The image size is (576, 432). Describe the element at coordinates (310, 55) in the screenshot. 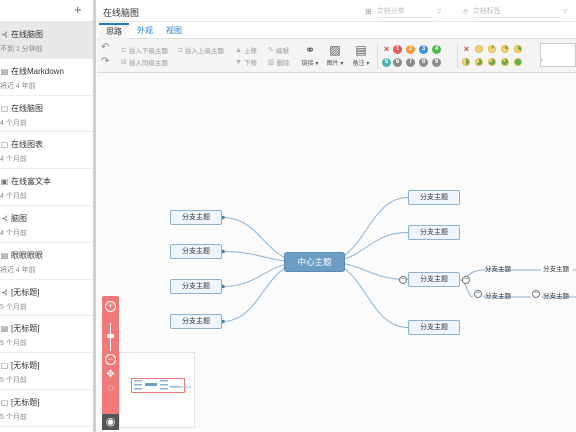

I see `link-button: ⚭ 链接 ▾` at that location.